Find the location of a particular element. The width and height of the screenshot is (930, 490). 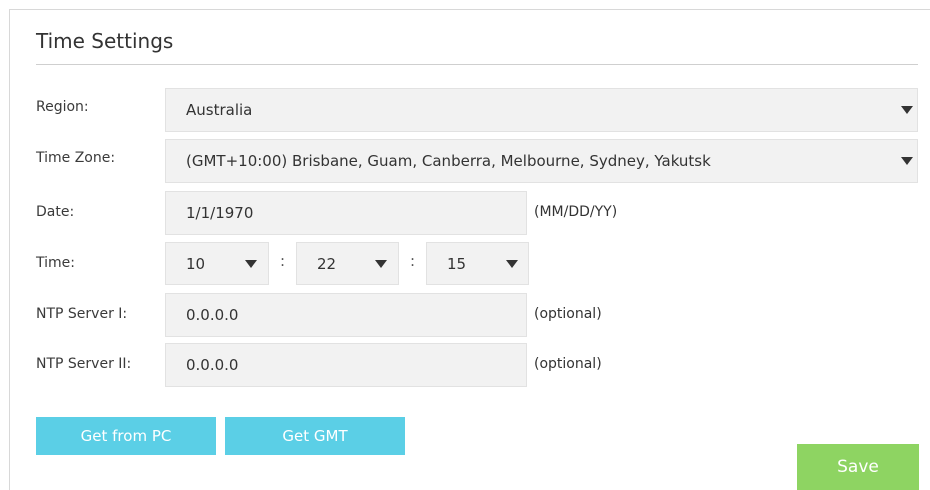

timezone-label: Time Zone: is located at coordinates (76, 158).